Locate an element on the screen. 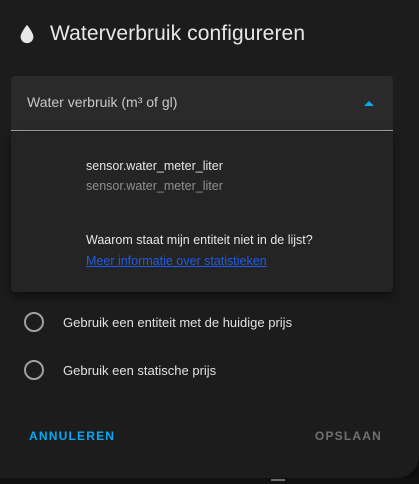 This screenshot has width=419, height=484. select-label: Water verbruik (m³ of gl) is located at coordinates (102, 102).